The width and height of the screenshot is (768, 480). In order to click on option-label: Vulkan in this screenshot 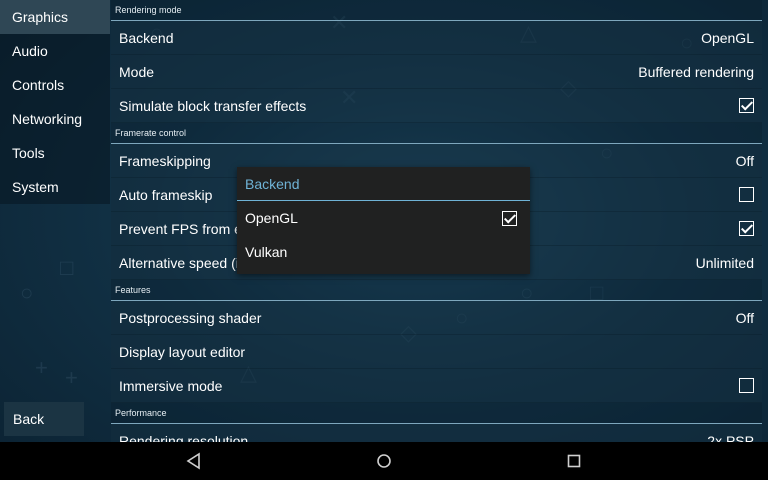, I will do `click(266, 252)`.